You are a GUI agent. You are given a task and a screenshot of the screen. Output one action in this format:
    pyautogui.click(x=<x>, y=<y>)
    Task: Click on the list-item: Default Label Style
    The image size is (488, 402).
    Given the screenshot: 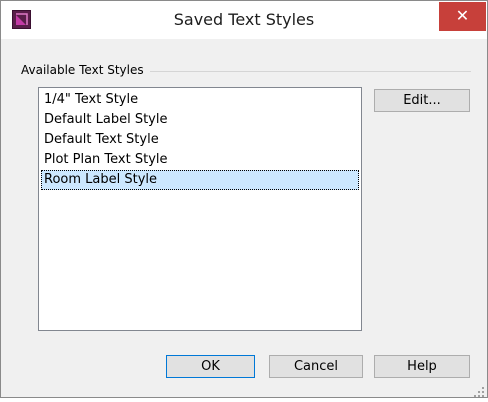 What is the action you would take?
    pyautogui.click(x=200, y=120)
    